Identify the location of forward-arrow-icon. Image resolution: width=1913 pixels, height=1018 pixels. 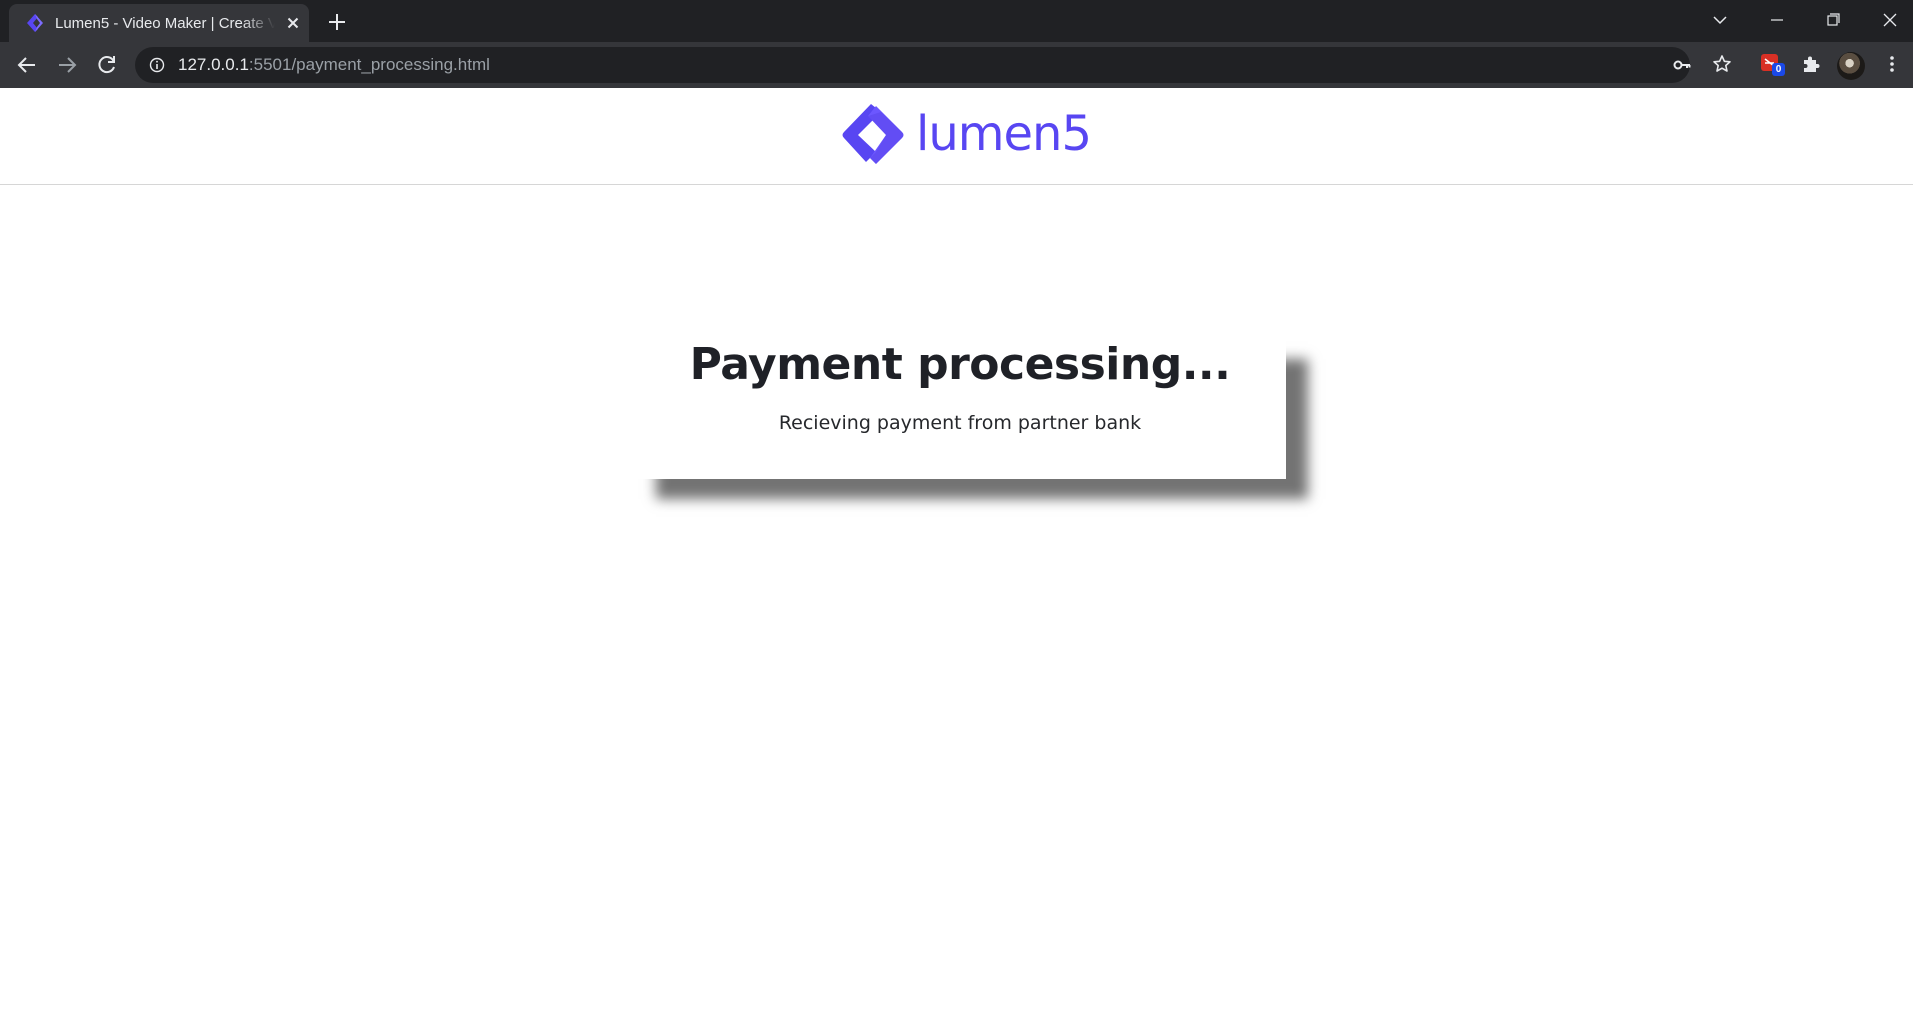
(67, 65).